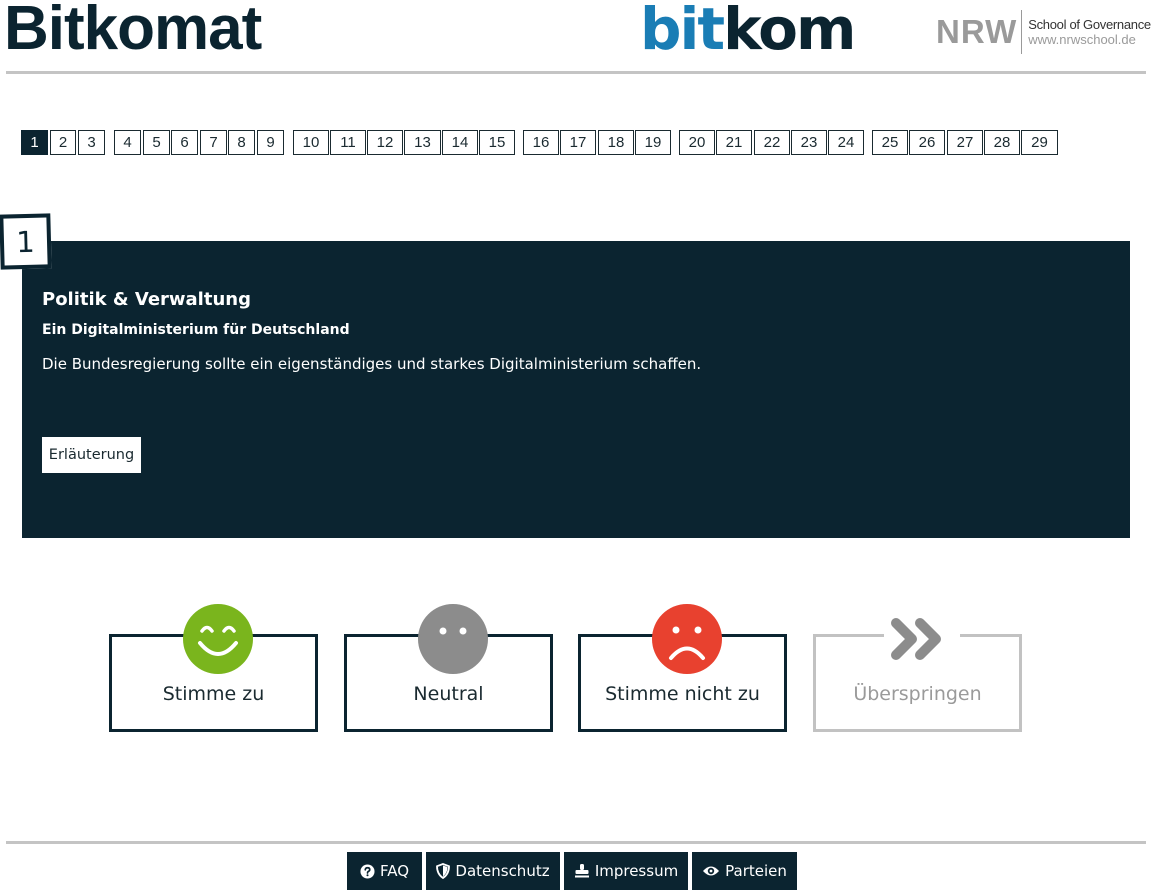 The image size is (1151, 894). Describe the element at coordinates (348, 142) in the screenshot. I see `page-button-11: 11` at that location.